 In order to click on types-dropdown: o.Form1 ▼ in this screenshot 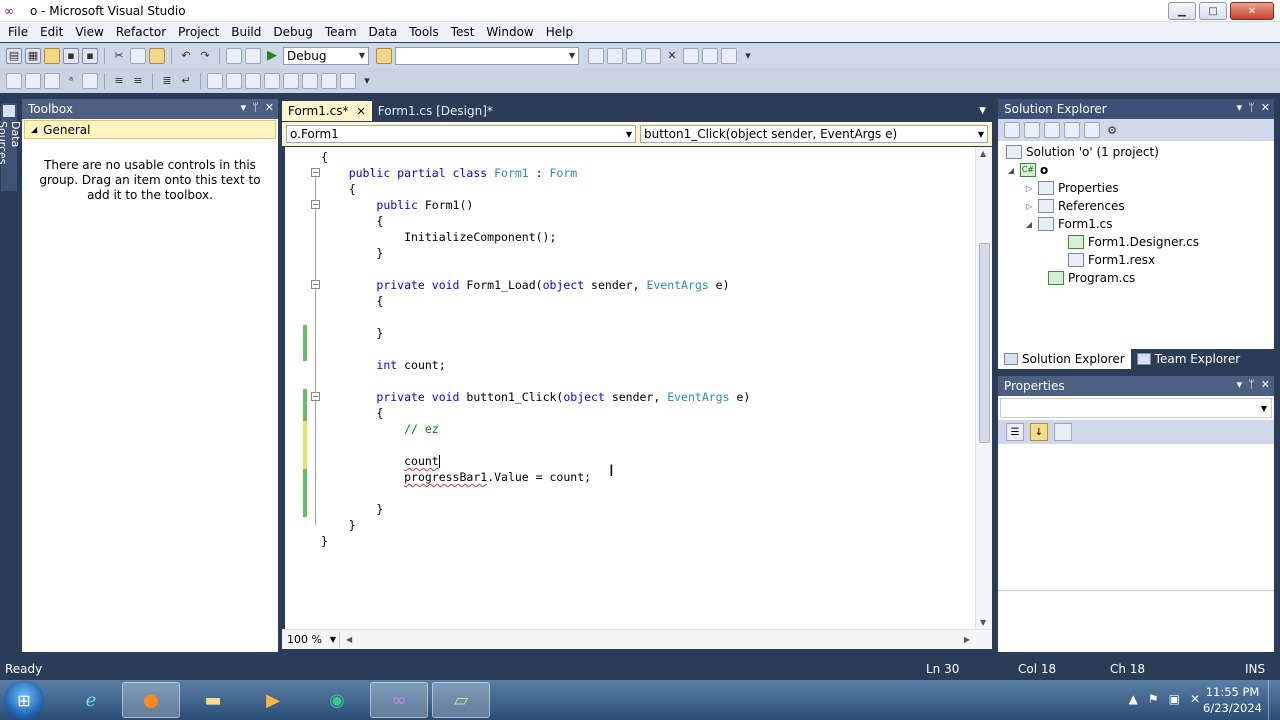, I will do `click(461, 134)`.